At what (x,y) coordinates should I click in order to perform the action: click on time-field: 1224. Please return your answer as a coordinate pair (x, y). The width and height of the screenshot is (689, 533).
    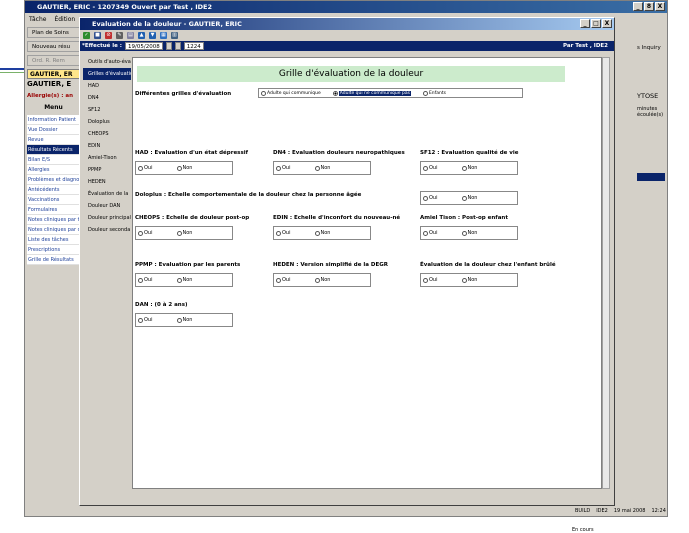
    Looking at the image, I should click on (193, 46).